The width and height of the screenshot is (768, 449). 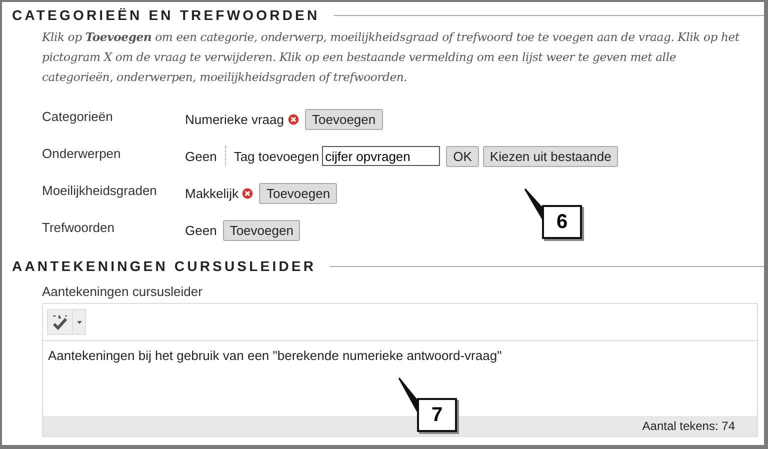 What do you see at coordinates (164, 266) in the screenshot?
I see `section-heading: AANTEKENINGEN CURSUSLEIDER` at bounding box center [164, 266].